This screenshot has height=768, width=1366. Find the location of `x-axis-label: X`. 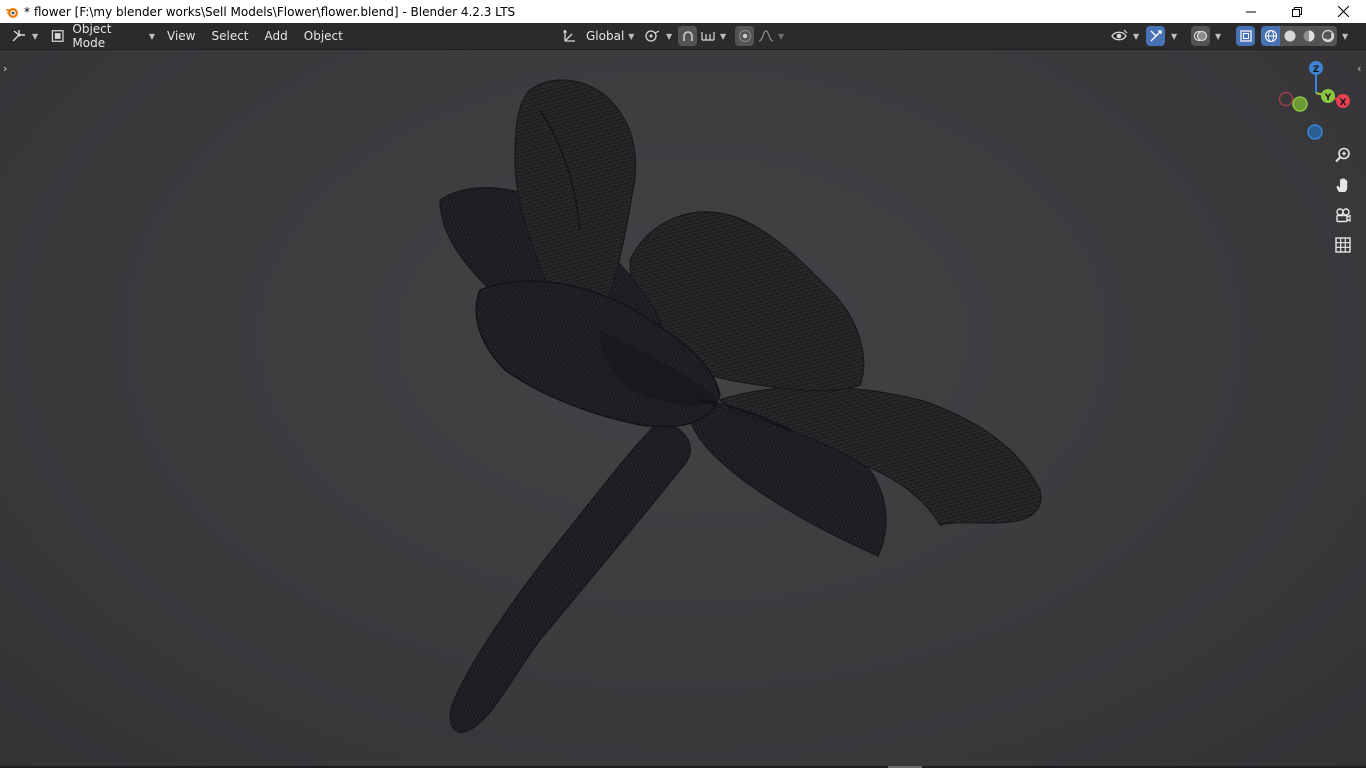

x-axis-label: X is located at coordinates (1343, 103).